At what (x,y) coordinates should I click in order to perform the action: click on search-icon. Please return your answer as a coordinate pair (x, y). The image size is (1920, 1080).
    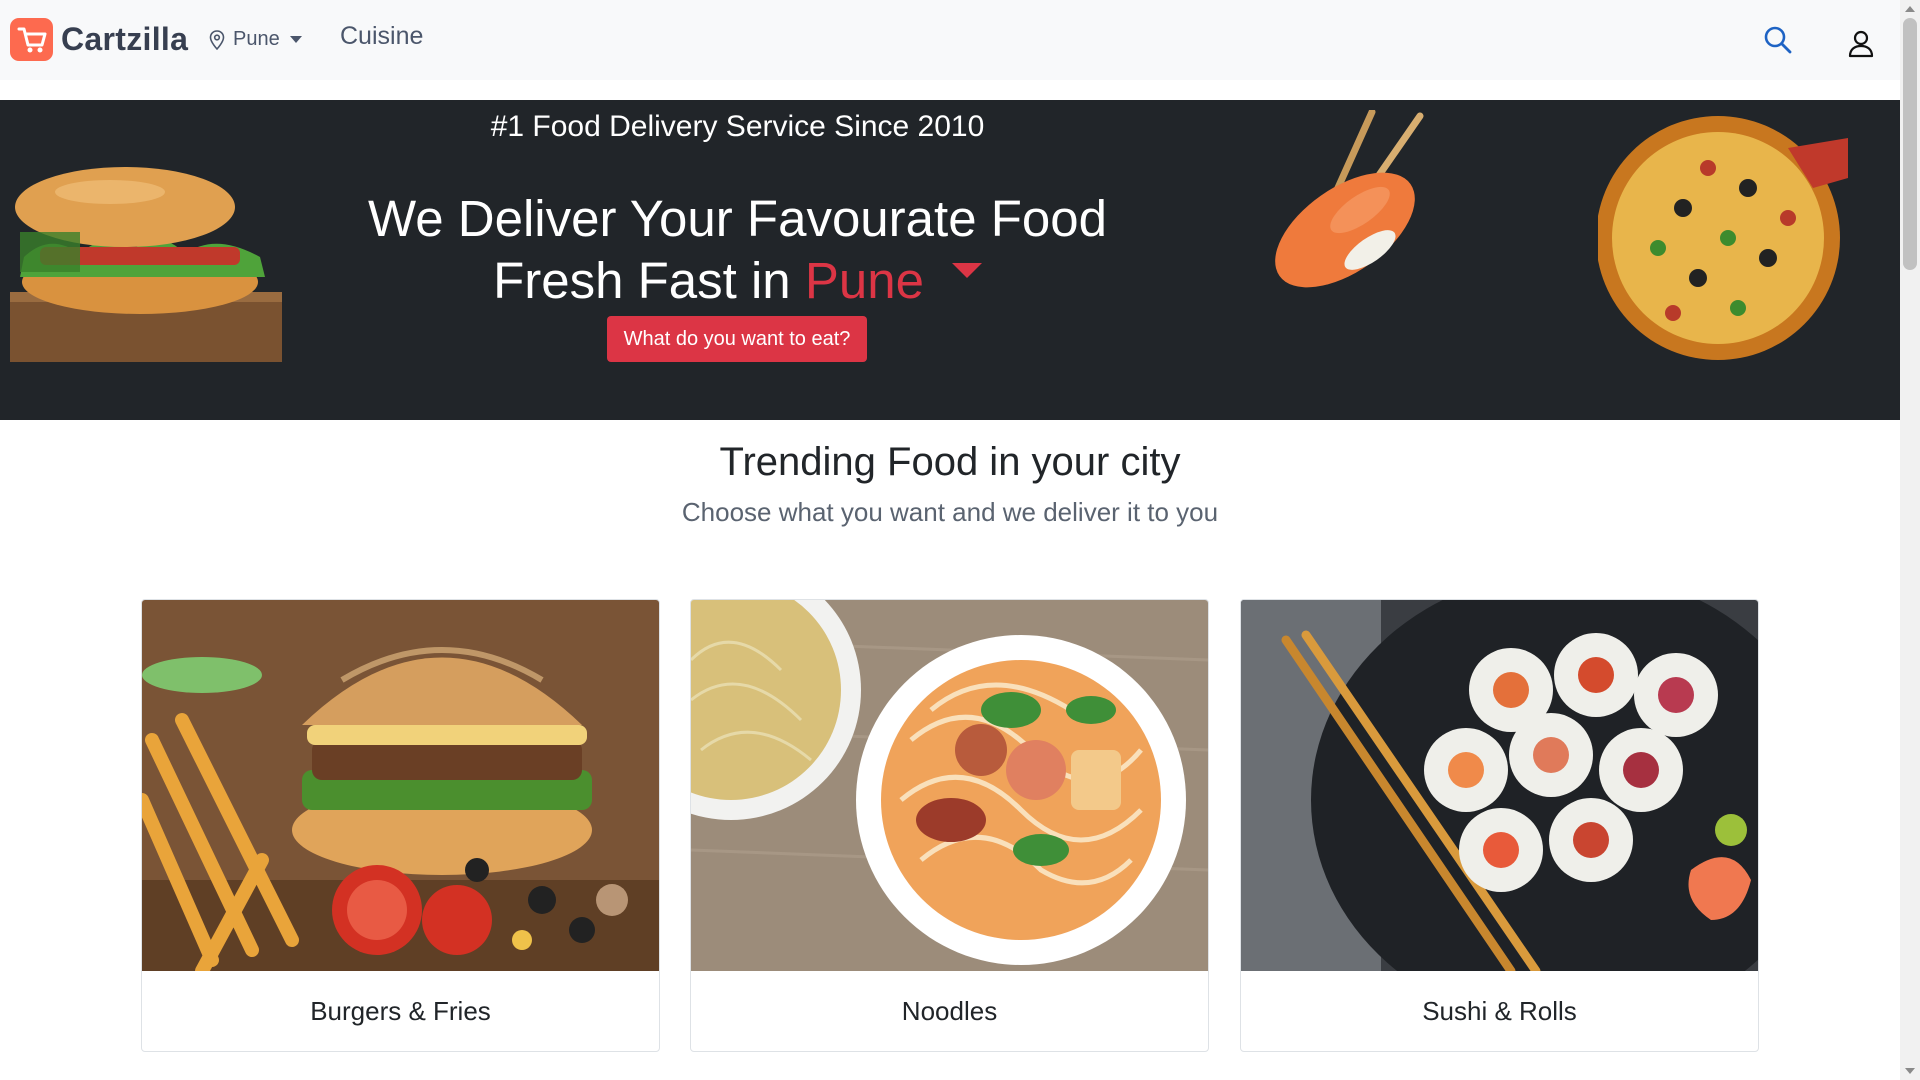
    Looking at the image, I should click on (1778, 40).